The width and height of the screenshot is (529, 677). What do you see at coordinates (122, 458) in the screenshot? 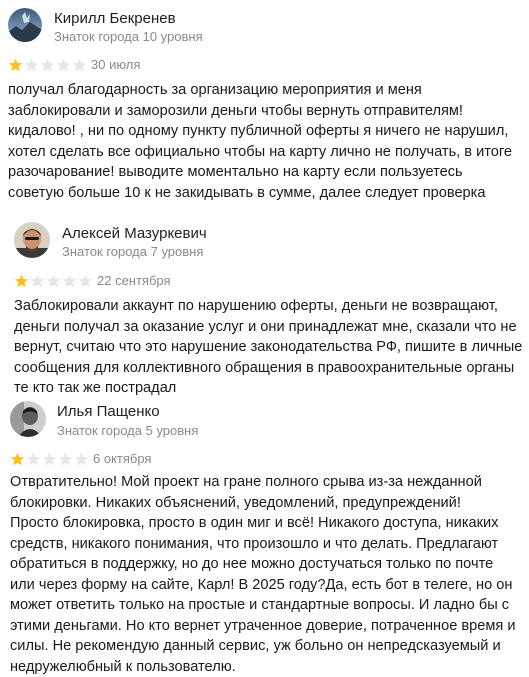
I see `review-date: 6 октября` at bounding box center [122, 458].